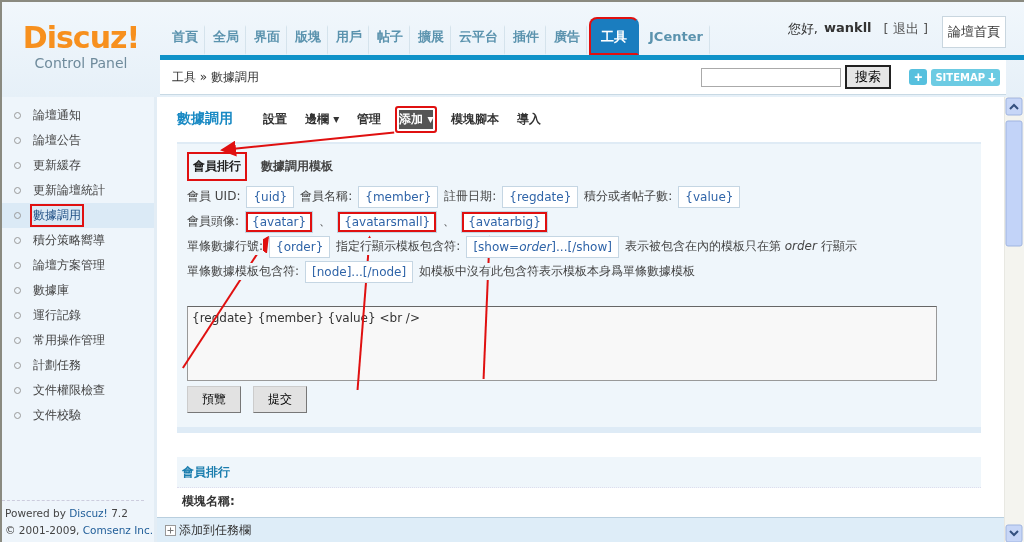  What do you see at coordinates (709, 196) in the screenshot?
I see `template-variable: {value}` at bounding box center [709, 196].